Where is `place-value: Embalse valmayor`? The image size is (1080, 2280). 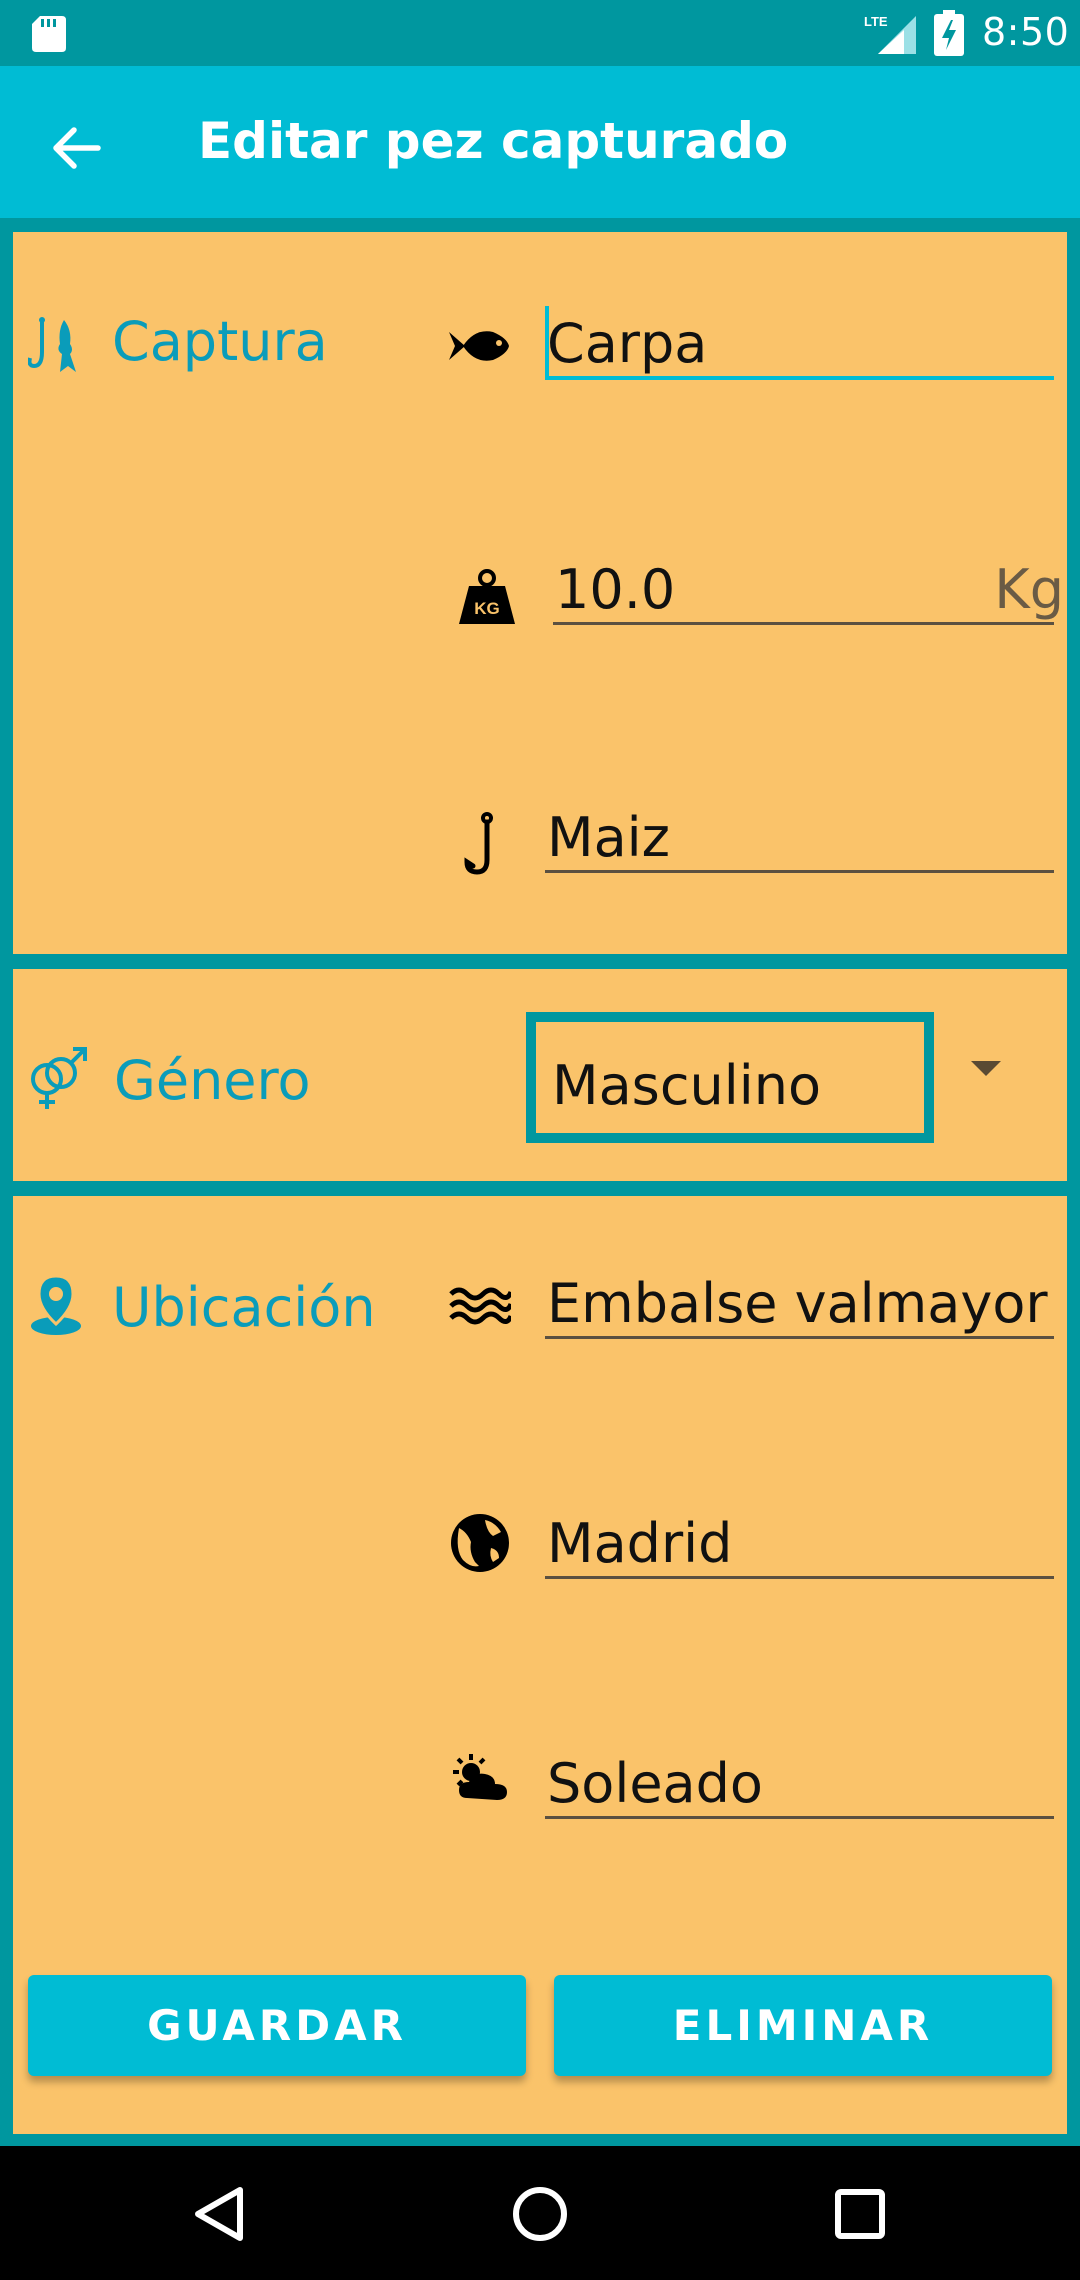 place-value: Embalse valmayor is located at coordinates (797, 1303).